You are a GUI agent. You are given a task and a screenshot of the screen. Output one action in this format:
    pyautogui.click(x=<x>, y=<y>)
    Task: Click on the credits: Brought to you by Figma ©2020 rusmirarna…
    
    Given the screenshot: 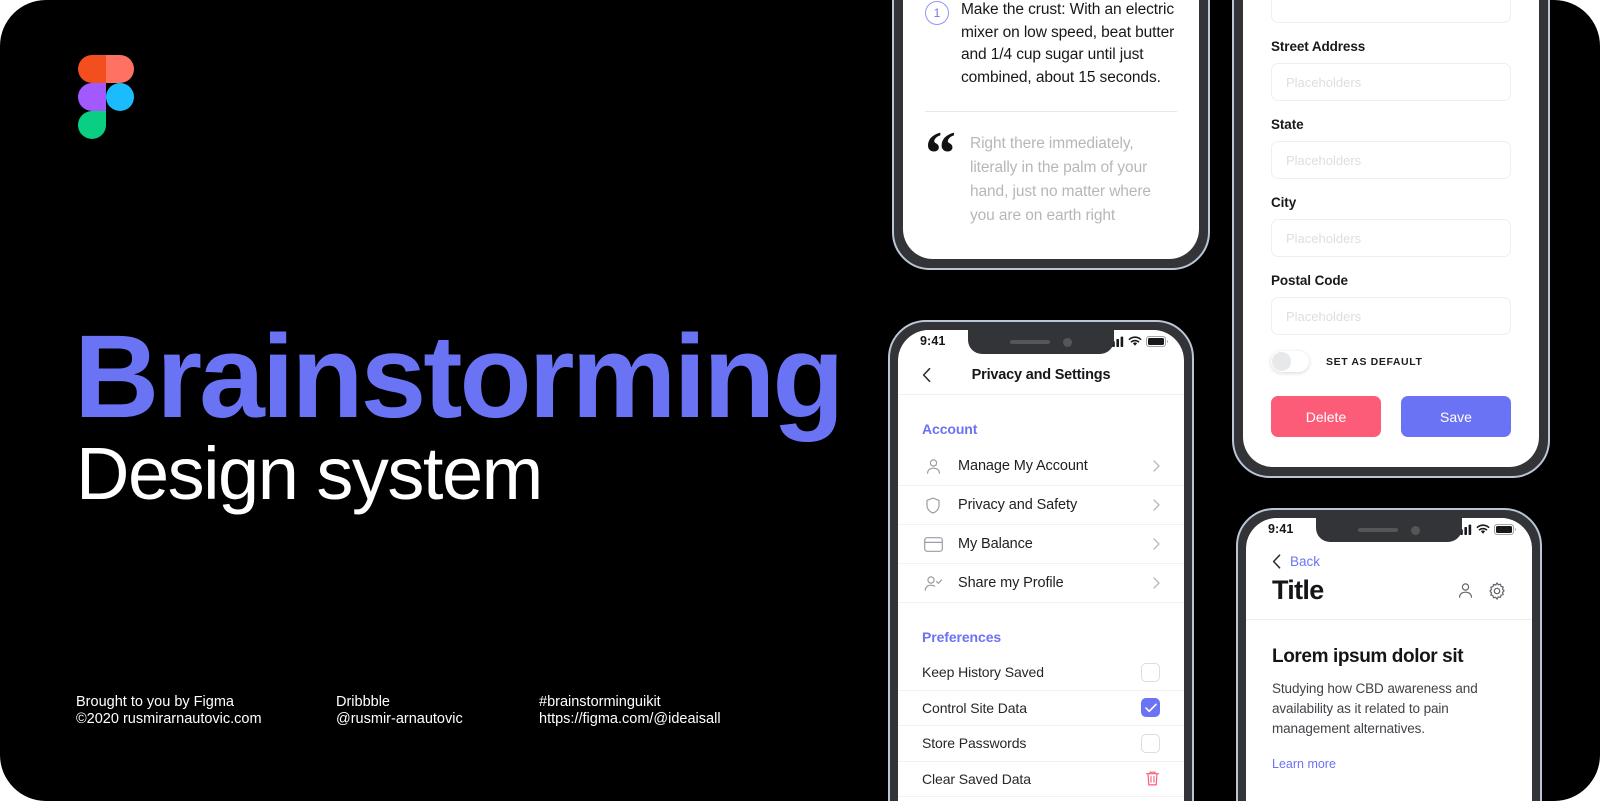 What is the action you would take?
    pyautogui.click(x=437, y=711)
    